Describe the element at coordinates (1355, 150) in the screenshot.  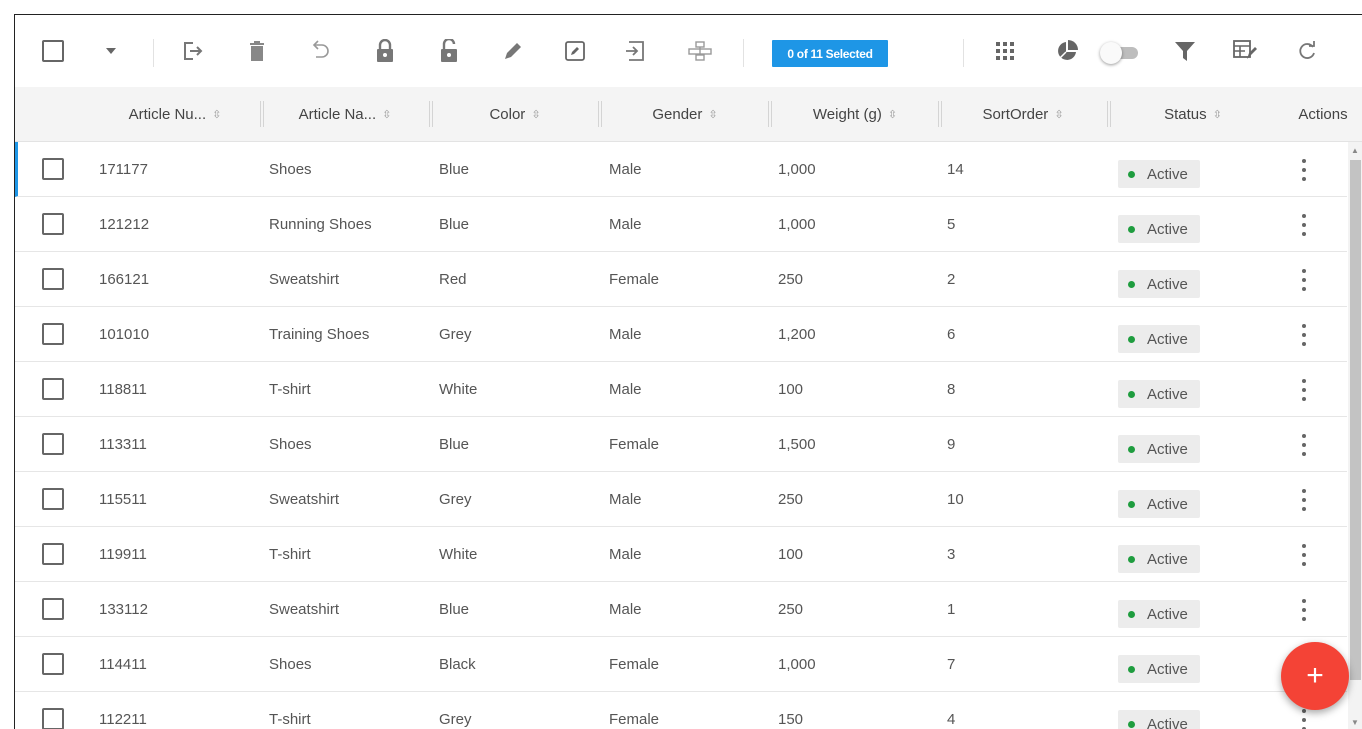
I see `scroll-up-icon: ▲` at that location.